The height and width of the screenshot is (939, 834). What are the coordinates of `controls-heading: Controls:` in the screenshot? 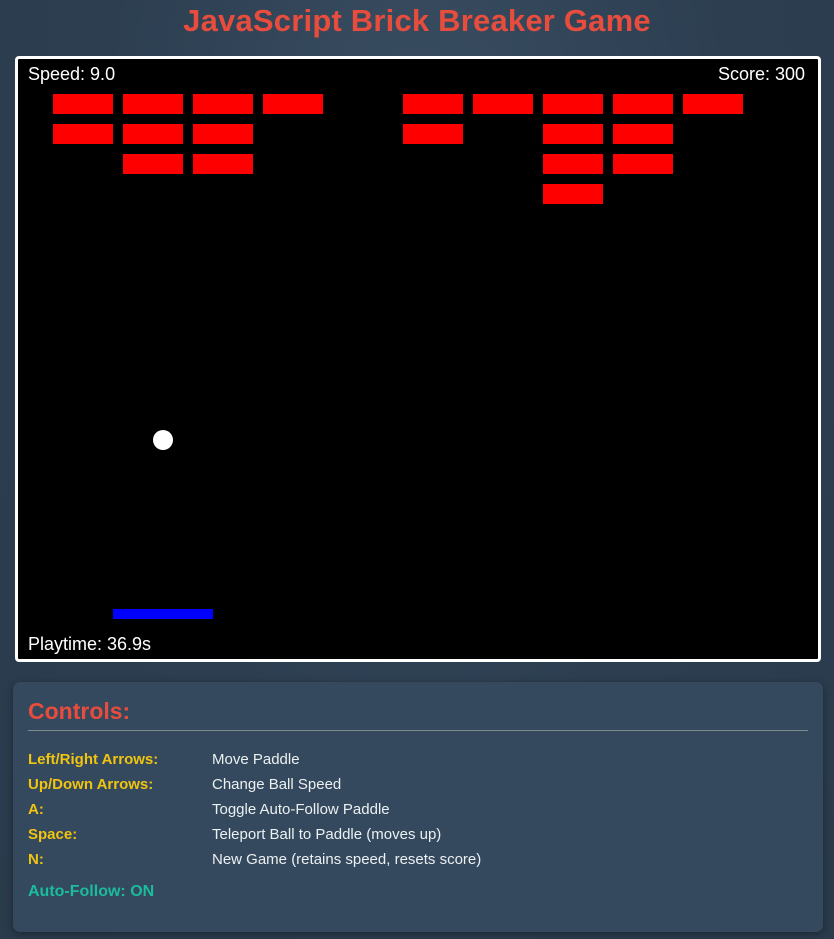 It's located at (79, 711).